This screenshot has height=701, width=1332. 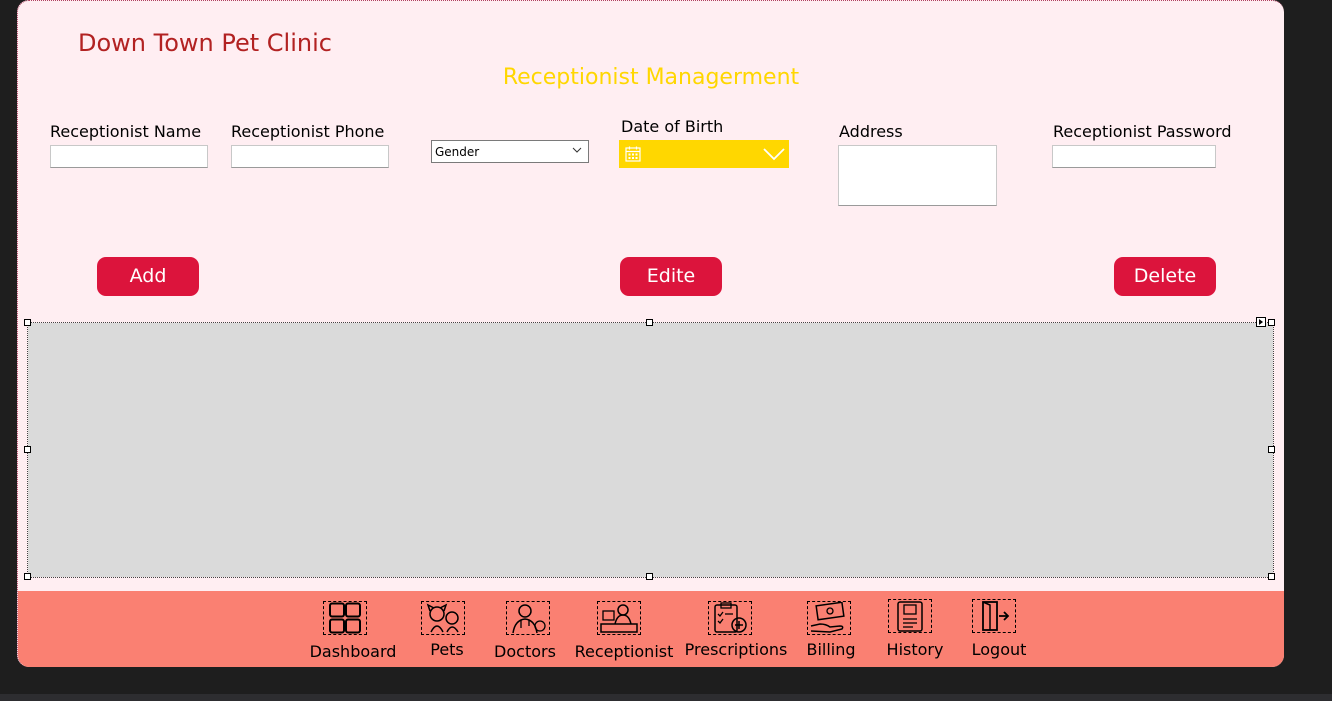 I want to click on pets-nav-icon-box, so click(x=443, y=618).